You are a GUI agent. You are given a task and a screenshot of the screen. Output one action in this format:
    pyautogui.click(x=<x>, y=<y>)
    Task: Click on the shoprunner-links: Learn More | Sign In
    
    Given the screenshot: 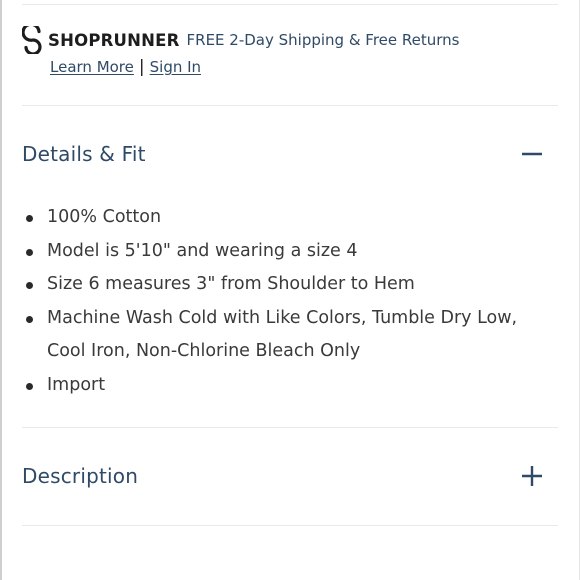 What is the action you would take?
    pyautogui.click(x=125, y=67)
    